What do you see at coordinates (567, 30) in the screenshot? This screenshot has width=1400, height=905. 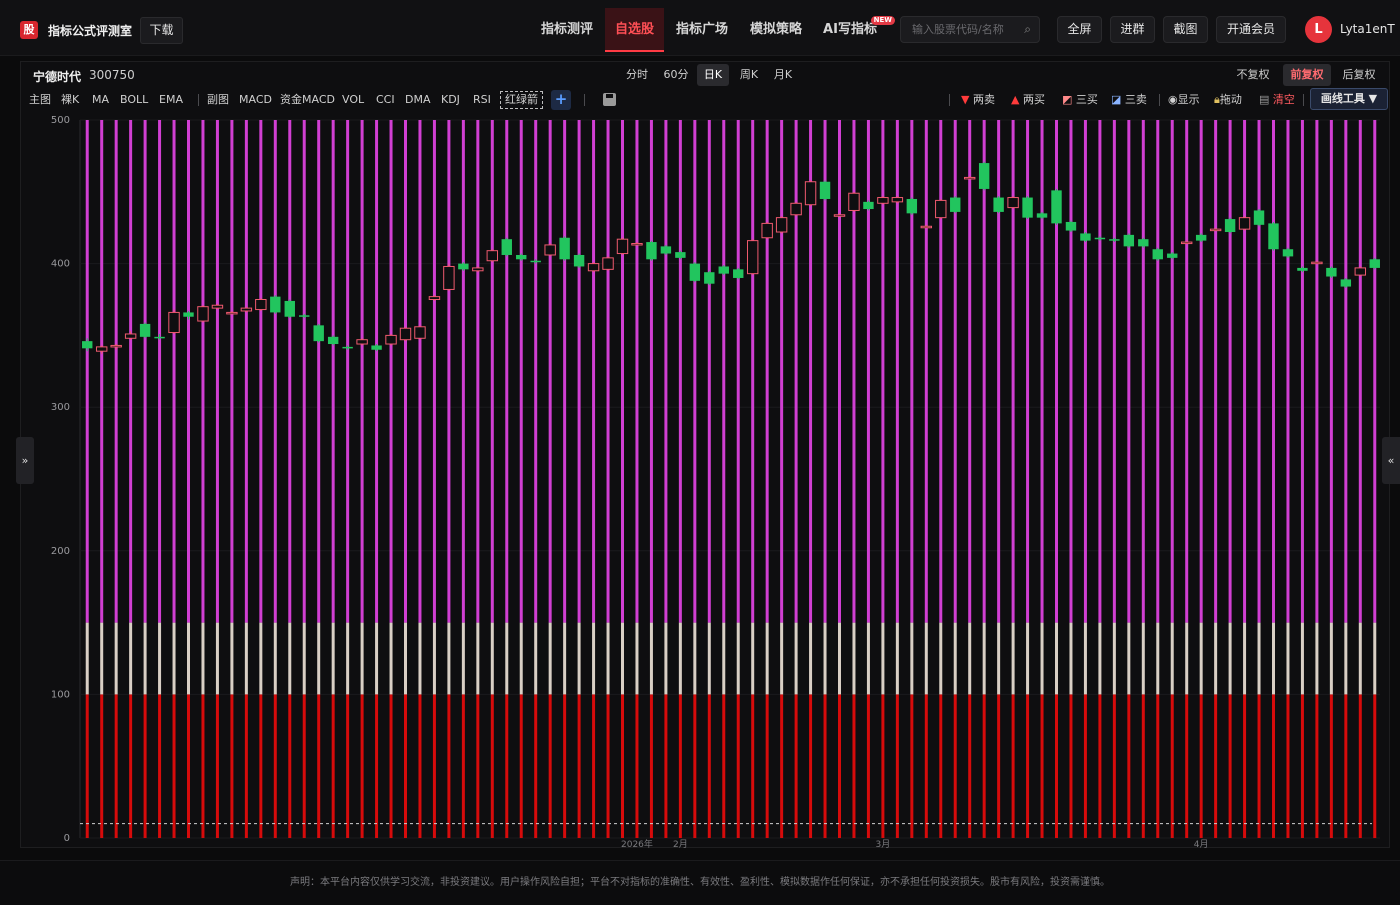 I see `nav-indicator-review: 指标测评` at bounding box center [567, 30].